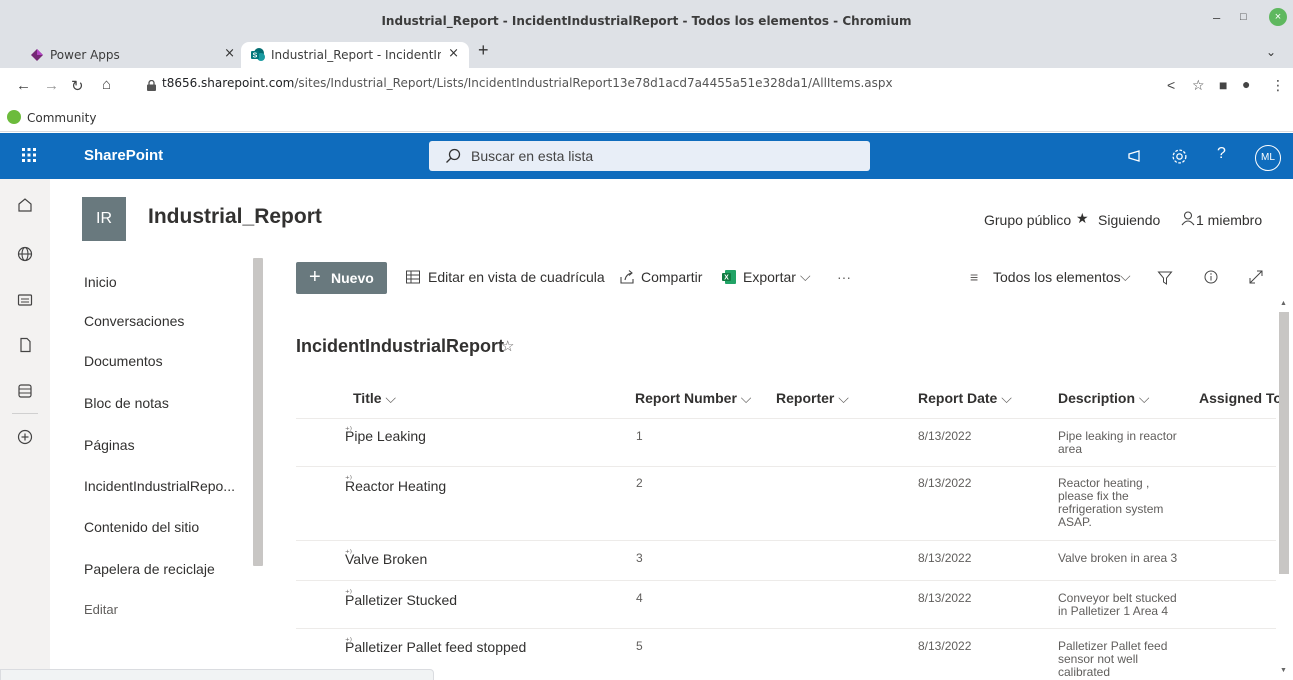 Image resolution: width=1293 pixels, height=680 pixels. What do you see at coordinates (23, 85) in the screenshot?
I see `back-arrow-icon: ←` at bounding box center [23, 85].